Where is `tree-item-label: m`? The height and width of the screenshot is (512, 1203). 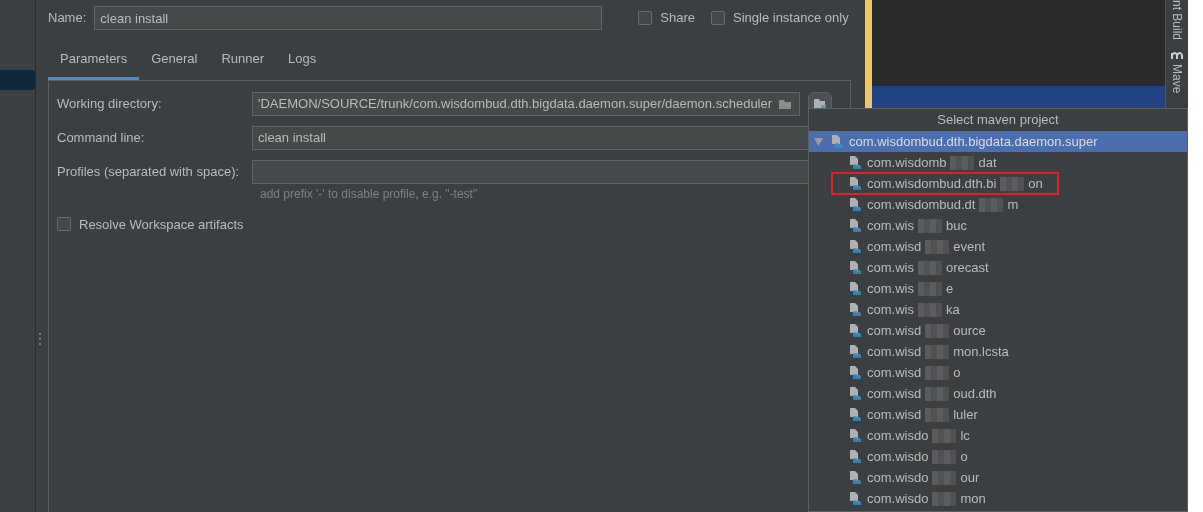 tree-item-label: m is located at coordinates (1013, 204).